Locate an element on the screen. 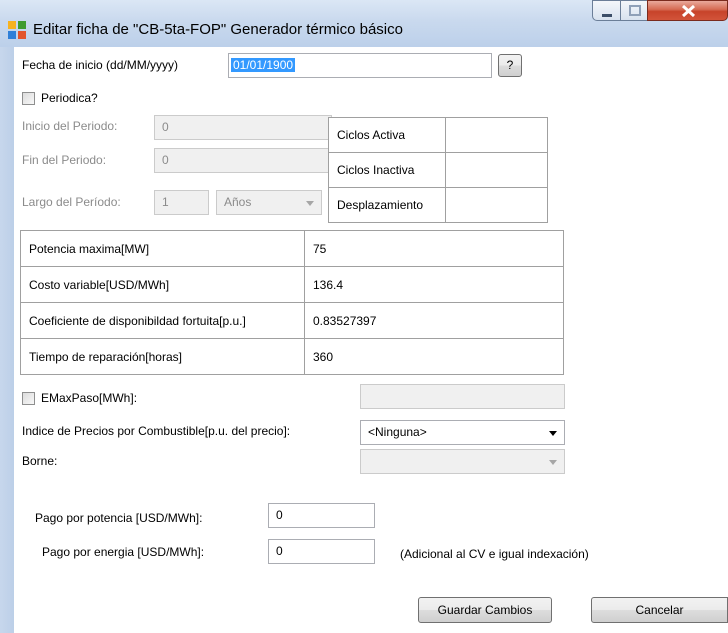 The height and width of the screenshot is (633, 728). param-value-cell: 0.83527397 is located at coordinates (434, 320).